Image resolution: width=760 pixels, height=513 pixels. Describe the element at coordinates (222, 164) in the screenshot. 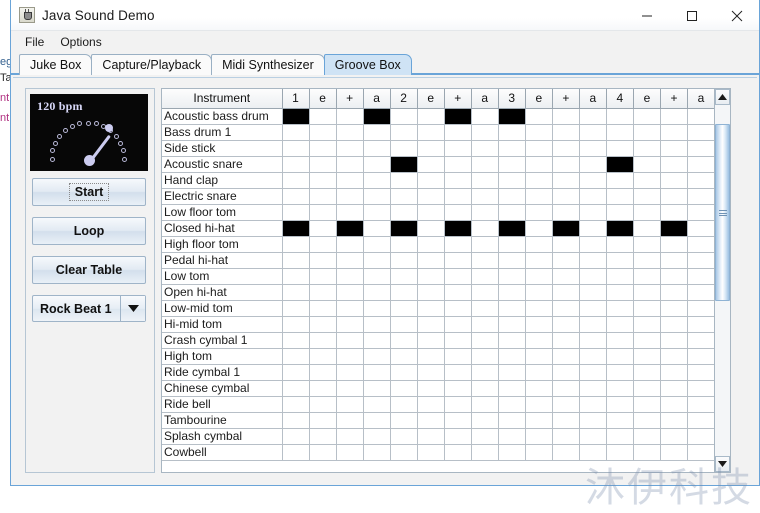

I see `instrument-name-cell: Acoustic snare` at that location.